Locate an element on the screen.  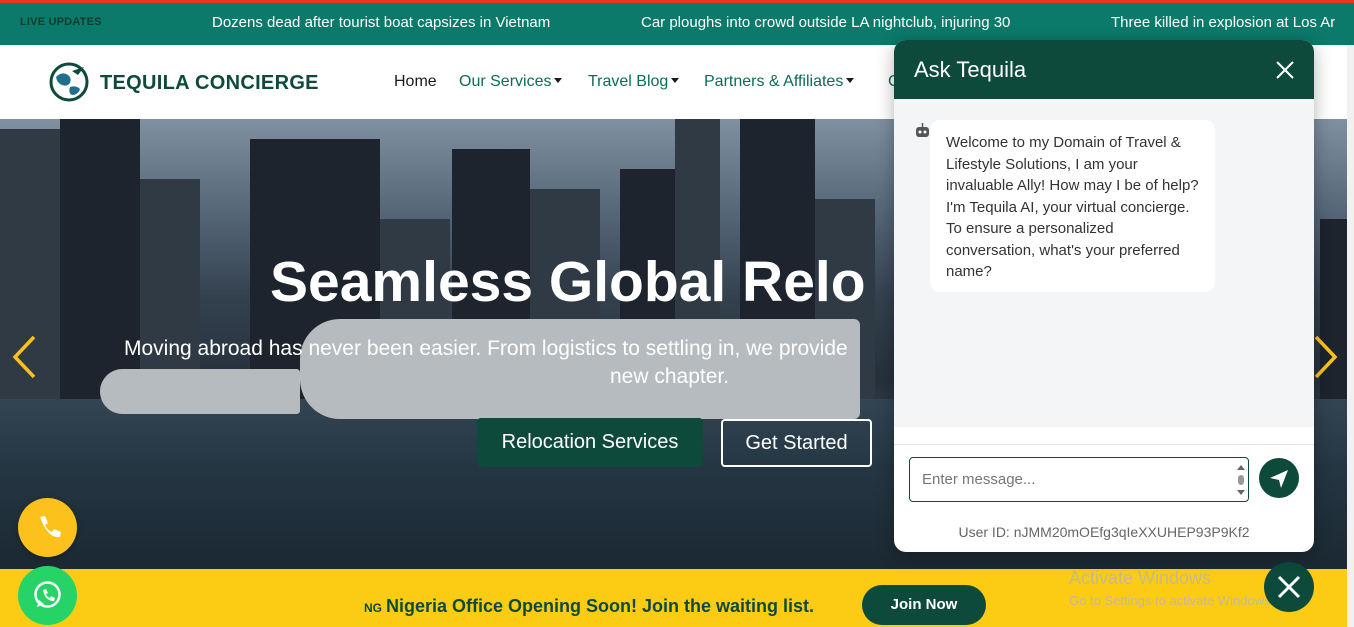
nav-our-services-label: Our Services is located at coordinates (505, 81).